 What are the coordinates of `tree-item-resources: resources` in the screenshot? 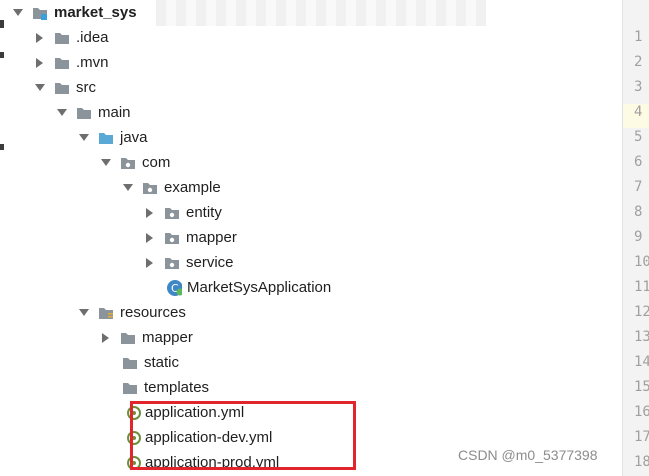 It's located at (132, 312).